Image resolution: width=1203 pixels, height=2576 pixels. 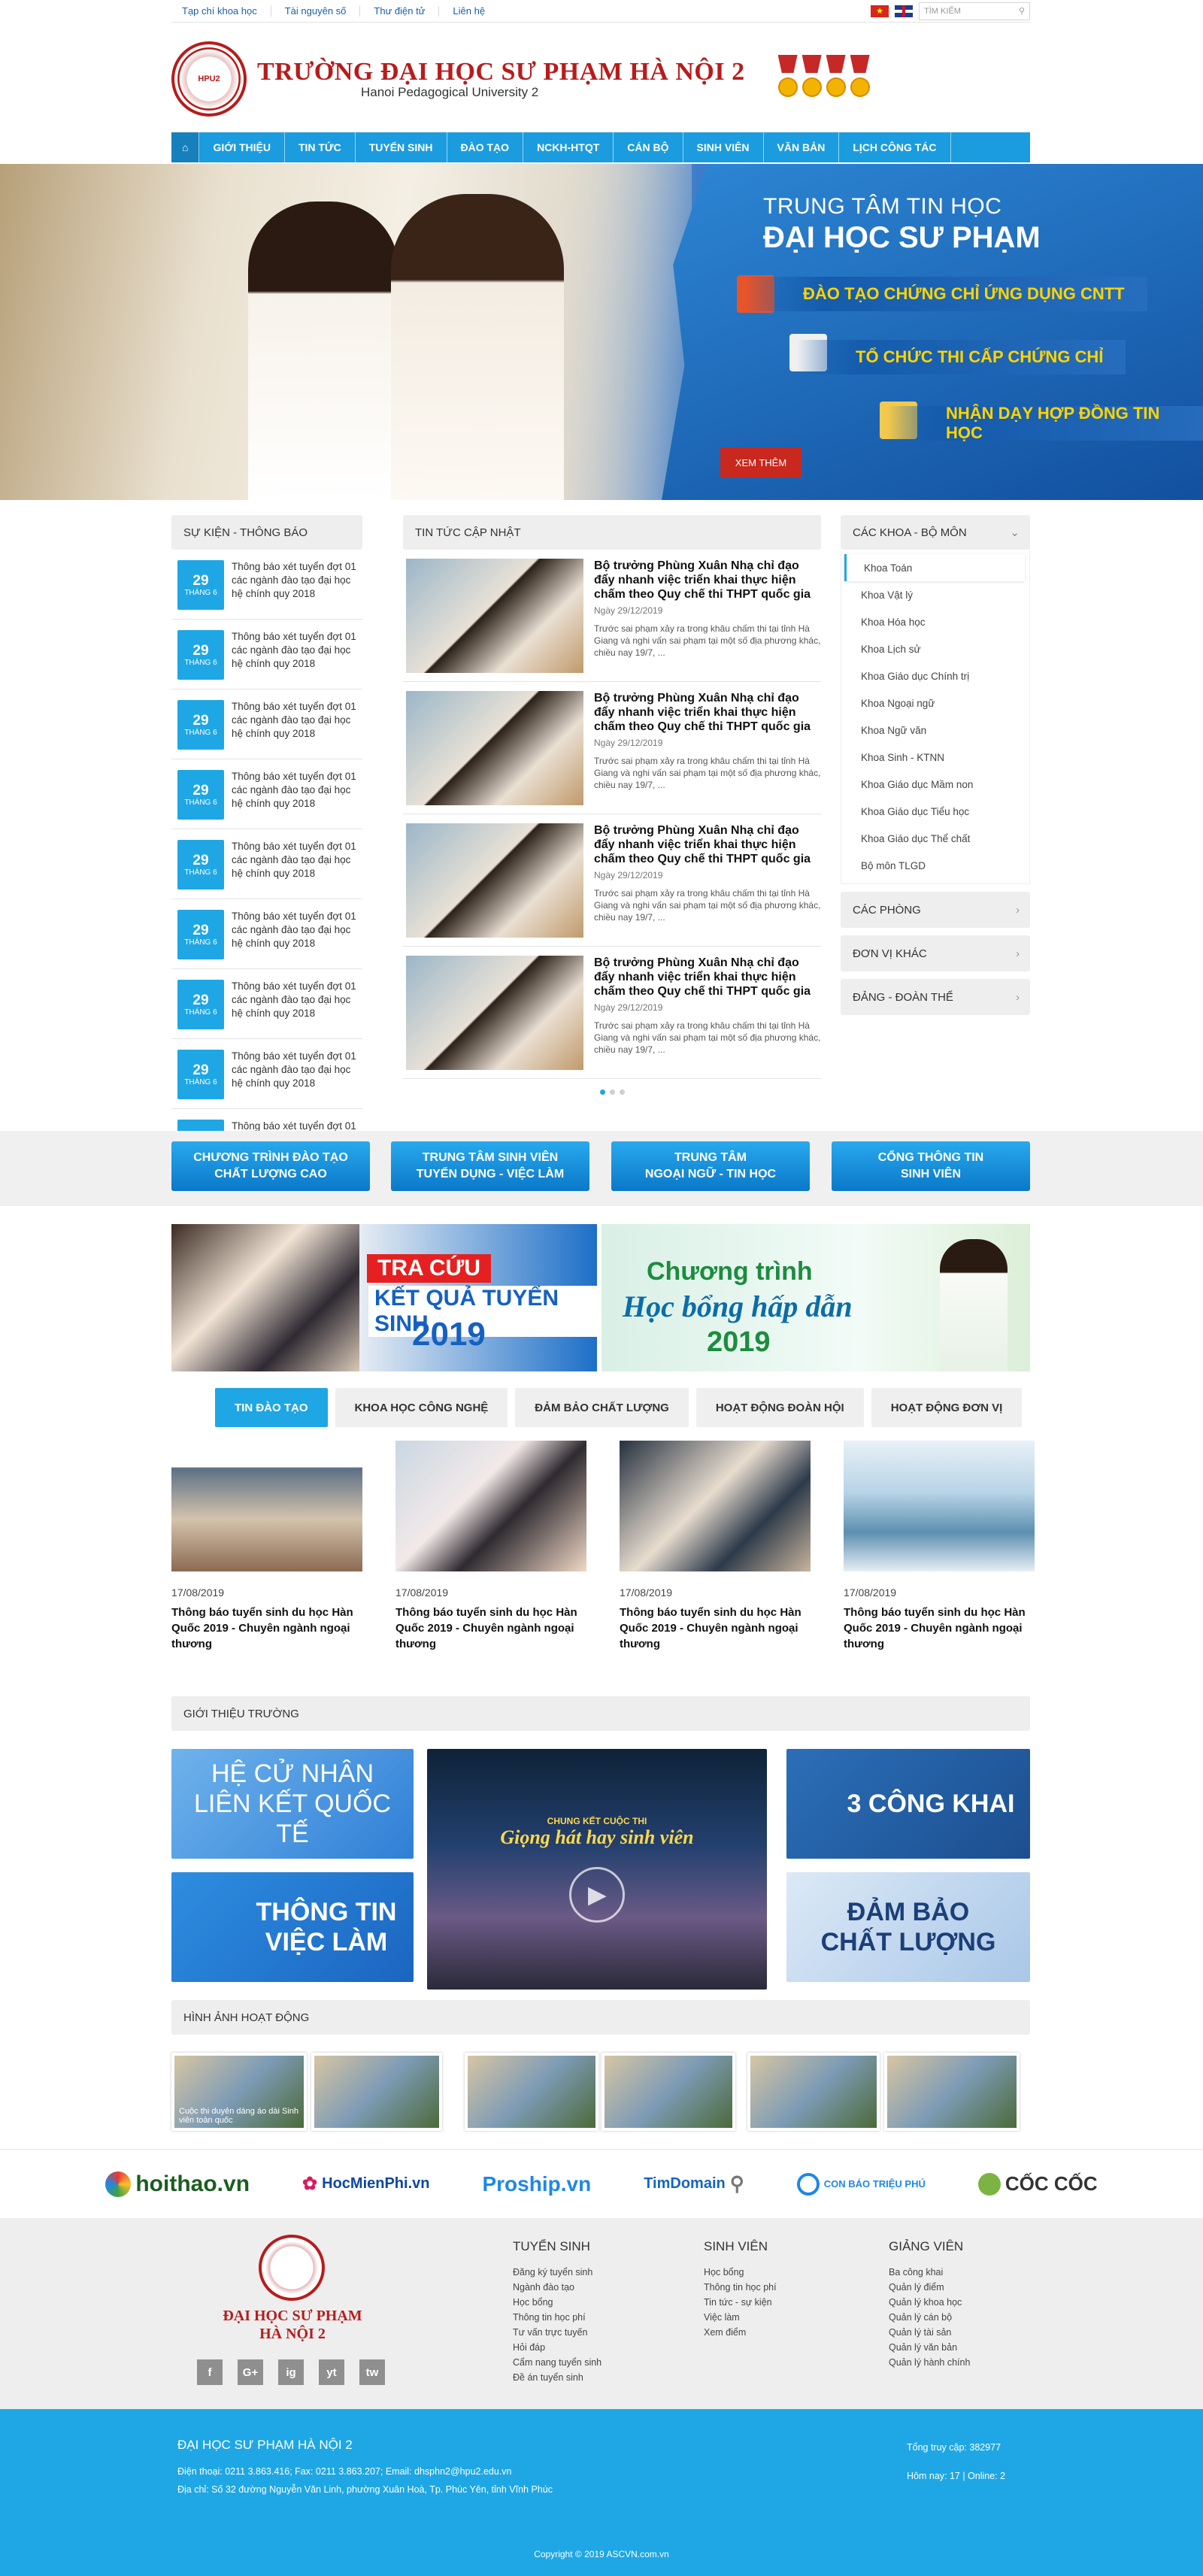 What do you see at coordinates (648, 147) in the screenshot?
I see `nav-item-staff: CÁN BỘ` at bounding box center [648, 147].